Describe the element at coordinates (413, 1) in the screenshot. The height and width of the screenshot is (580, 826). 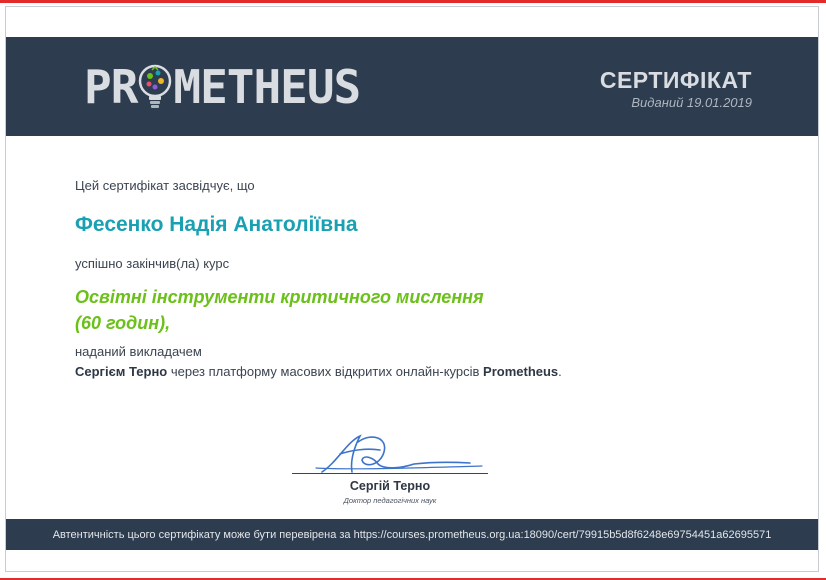
I see `window-top-border` at that location.